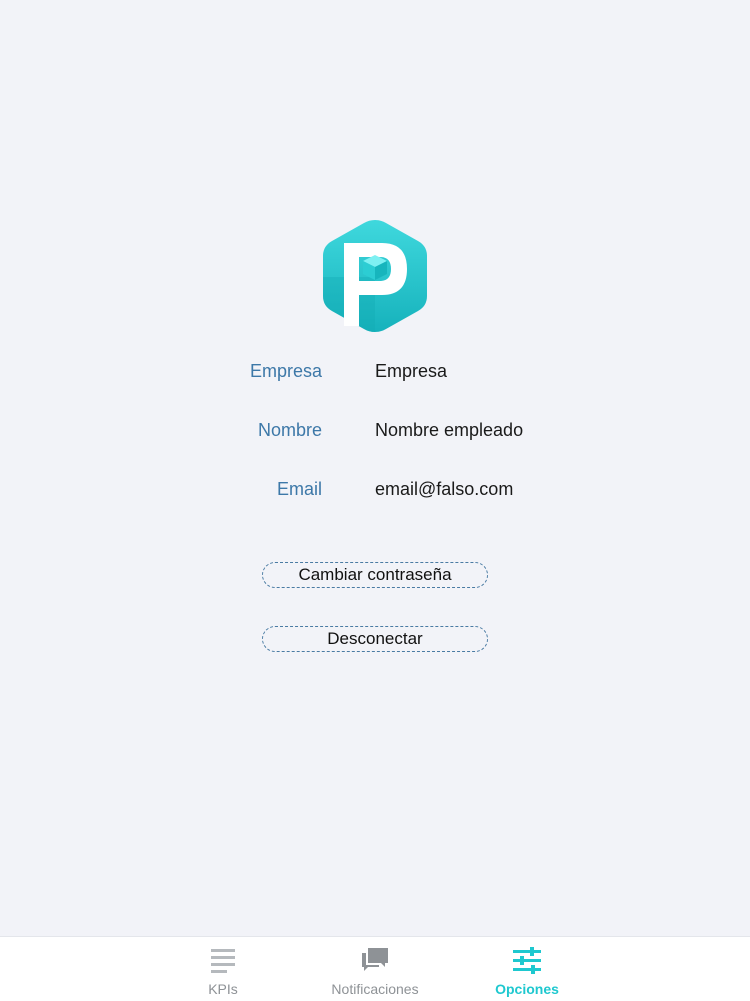  Describe the element at coordinates (527, 989) in the screenshot. I see `tab-opciones-label: Opciones` at that location.